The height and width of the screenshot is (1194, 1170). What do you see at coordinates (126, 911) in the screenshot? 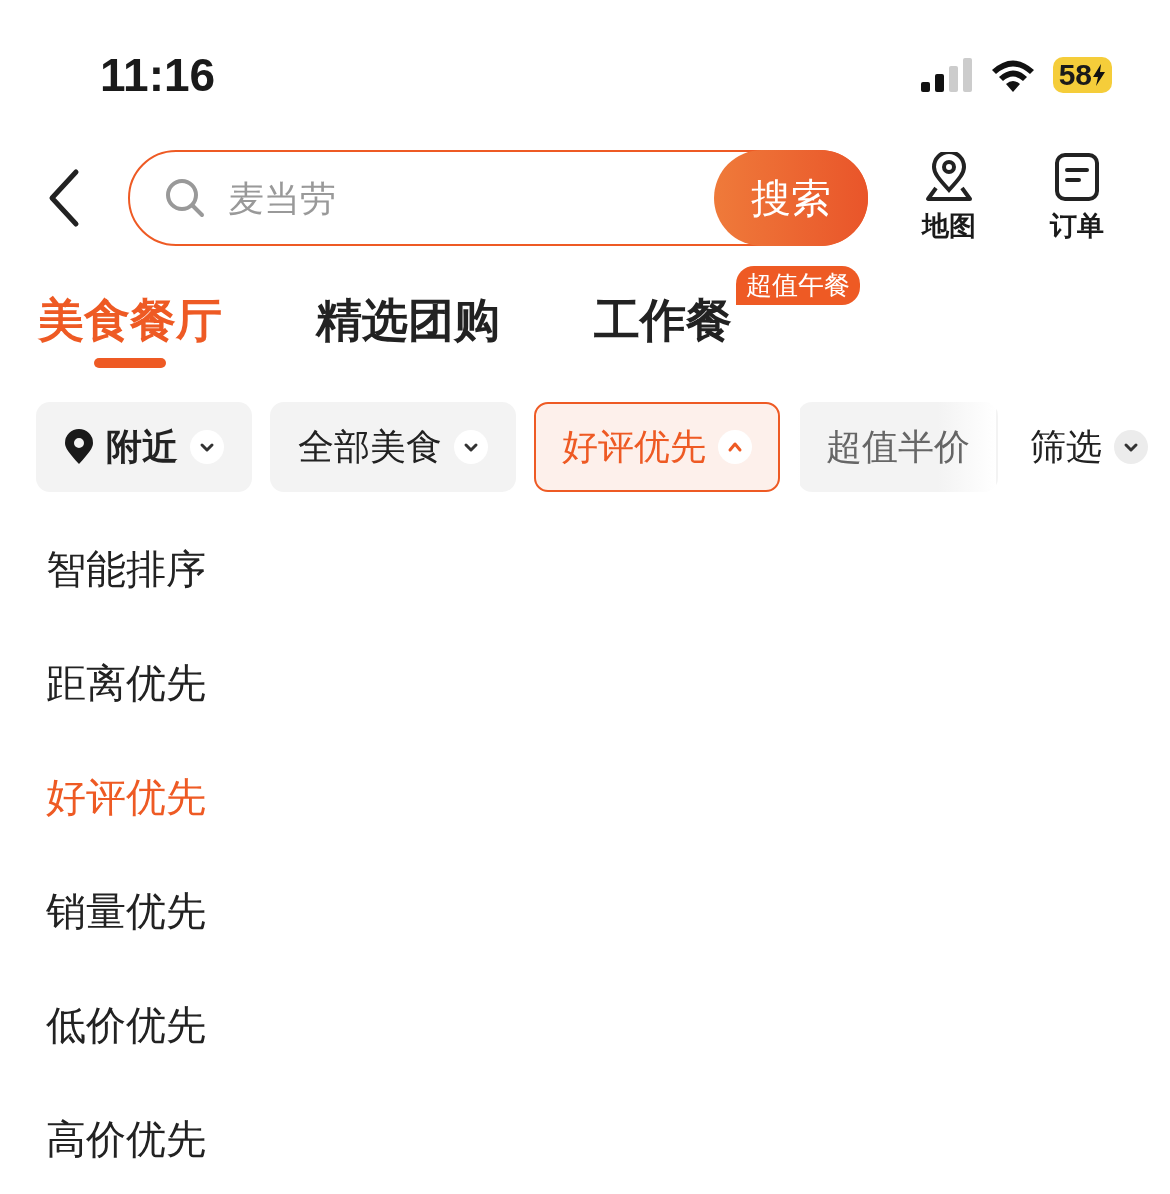
I see `sort-option: 销量优先` at bounding box center [126, 911].